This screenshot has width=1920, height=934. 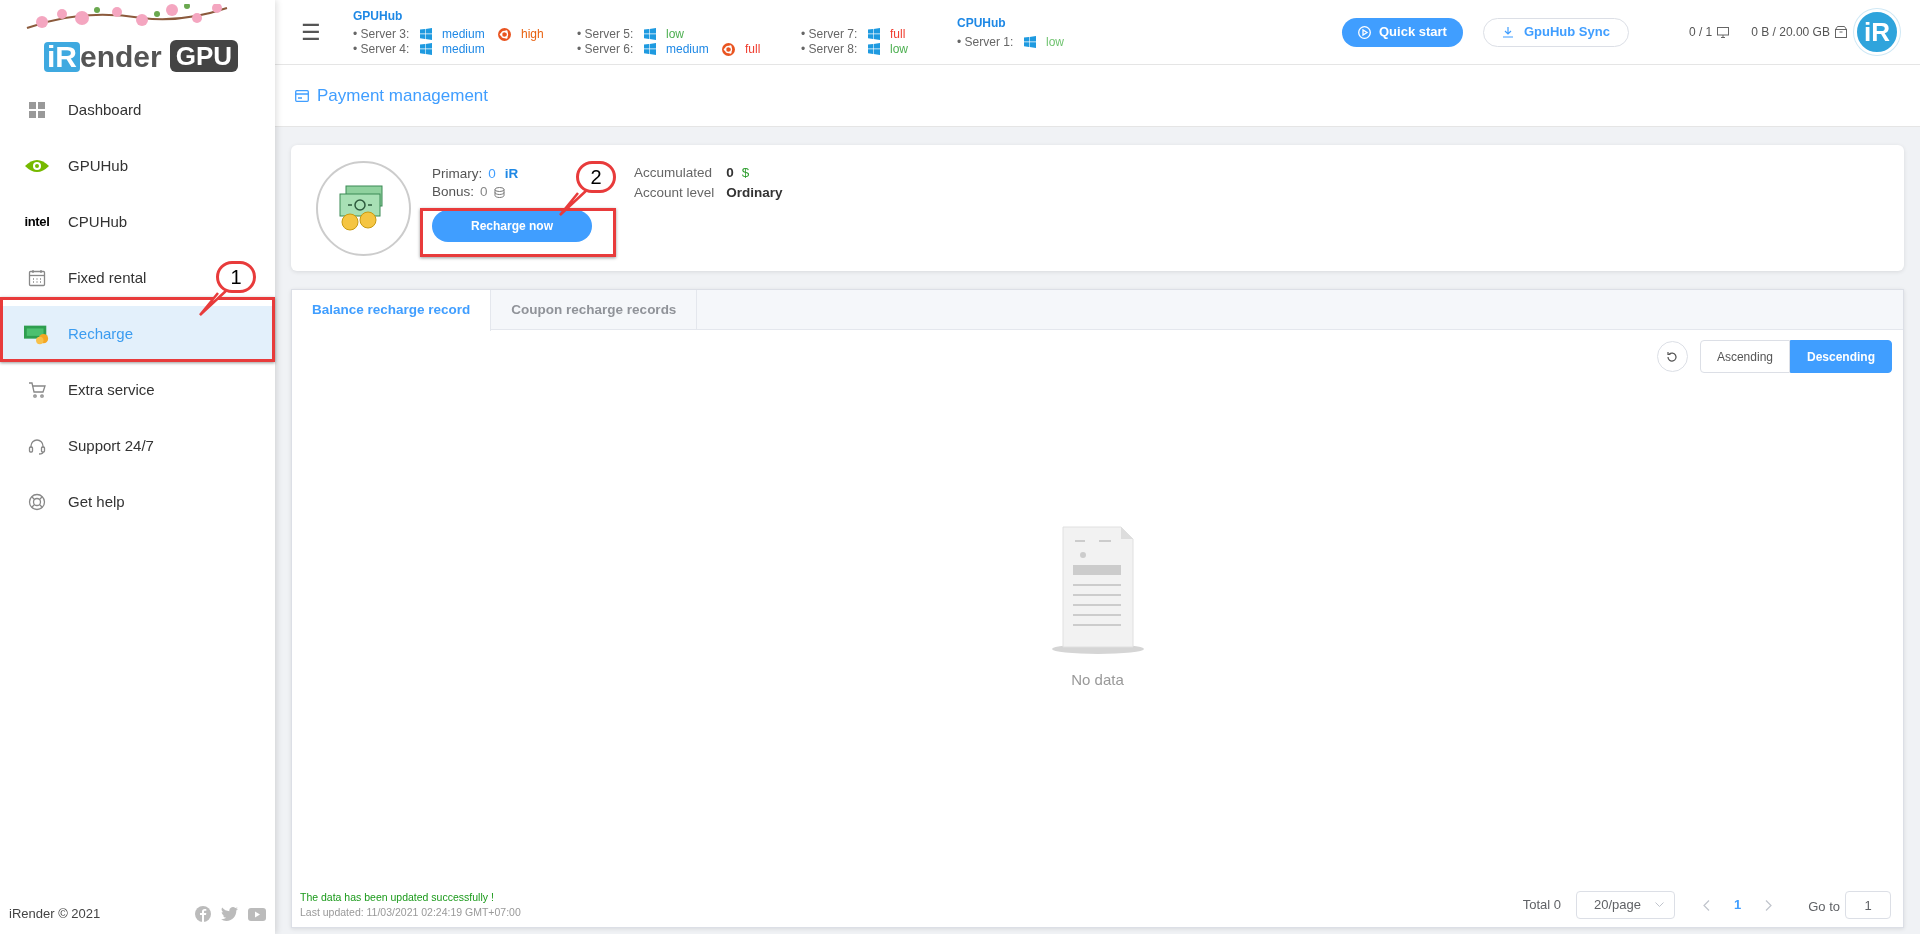 I want to click on video-play-icon, so click(x=257, y=914).